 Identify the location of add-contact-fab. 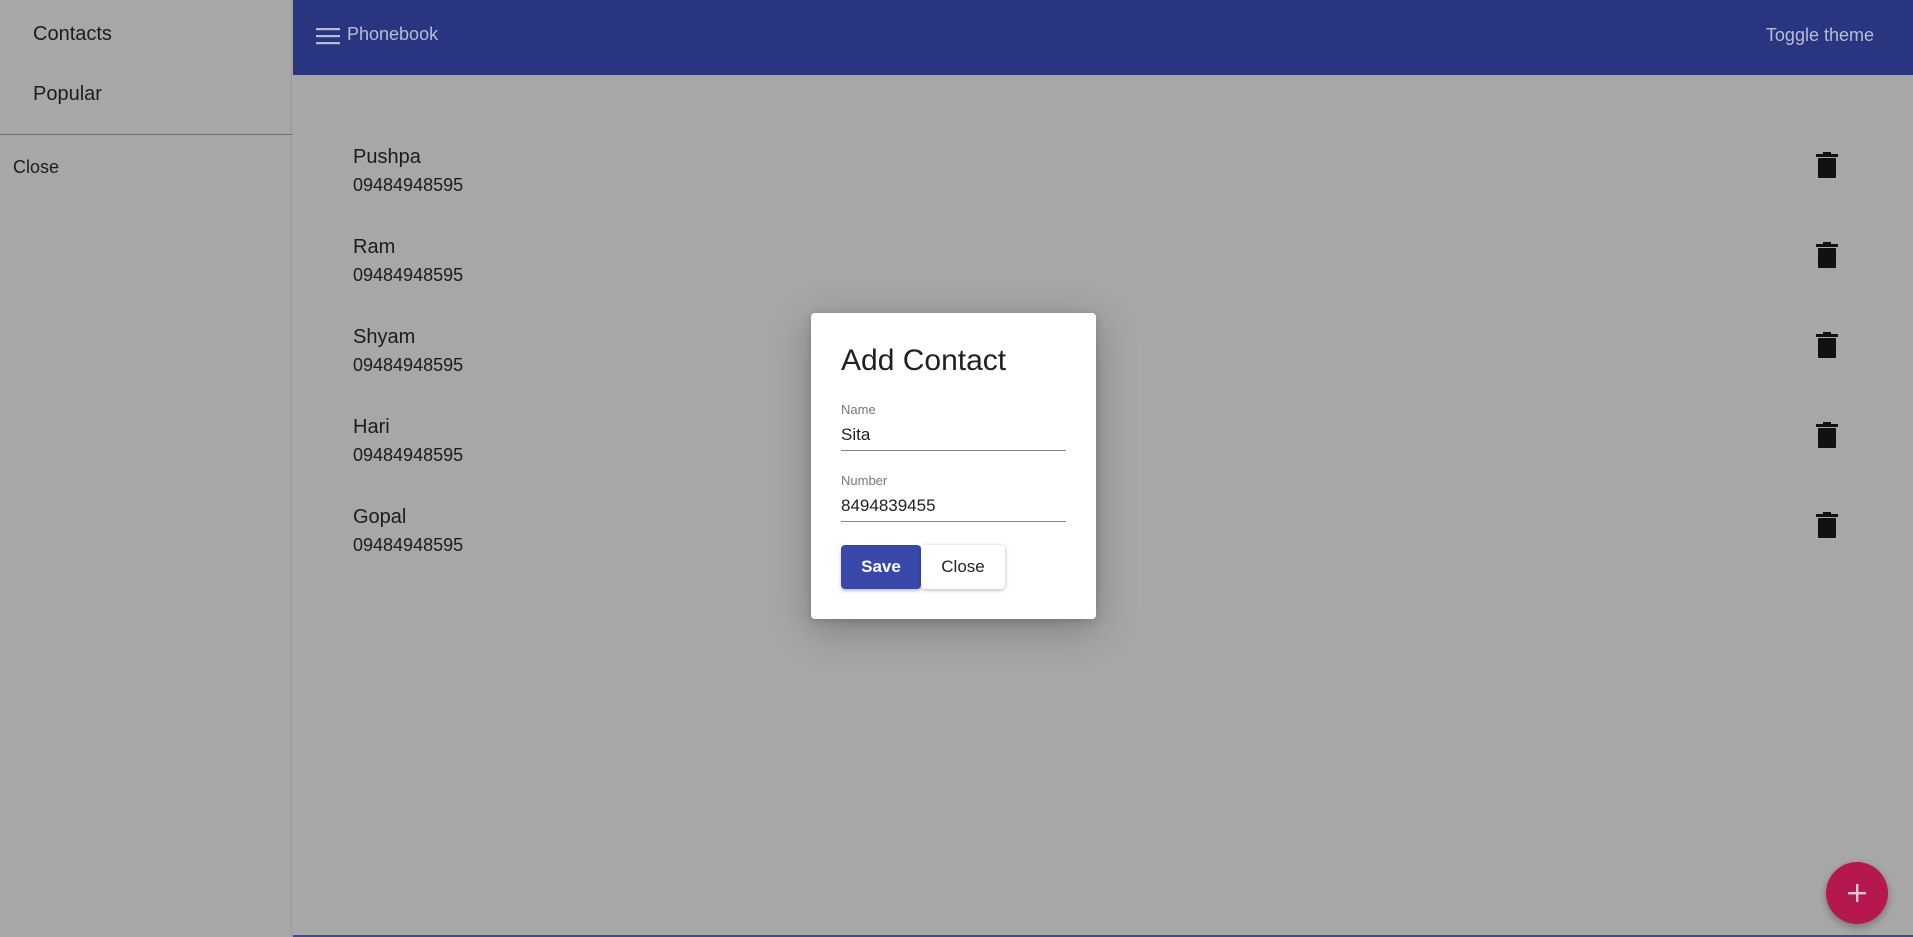
(1857, 893).